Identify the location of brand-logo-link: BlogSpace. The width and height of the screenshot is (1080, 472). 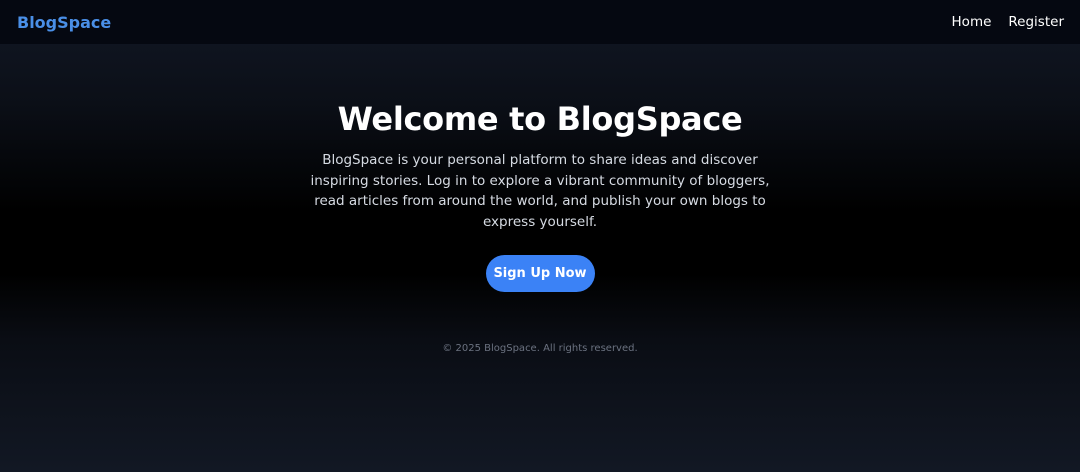
(64, 22).